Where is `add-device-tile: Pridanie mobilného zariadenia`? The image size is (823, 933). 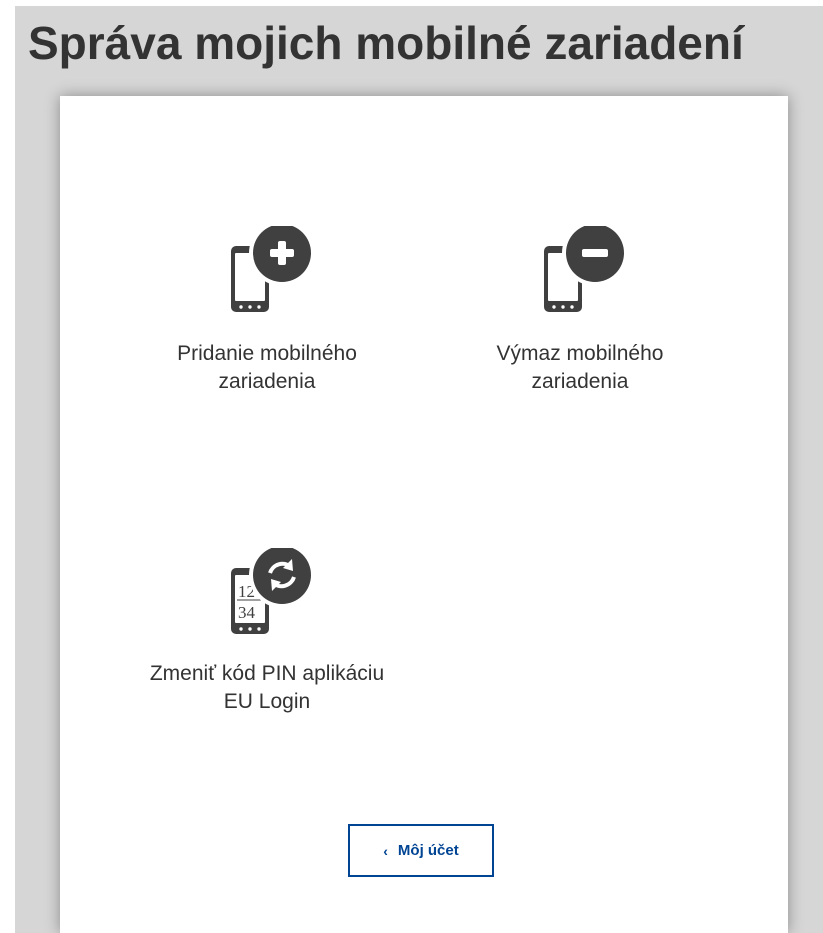 add-device-tile: Pridanie mobilného zariadenia is located at coordinates (267, 311).